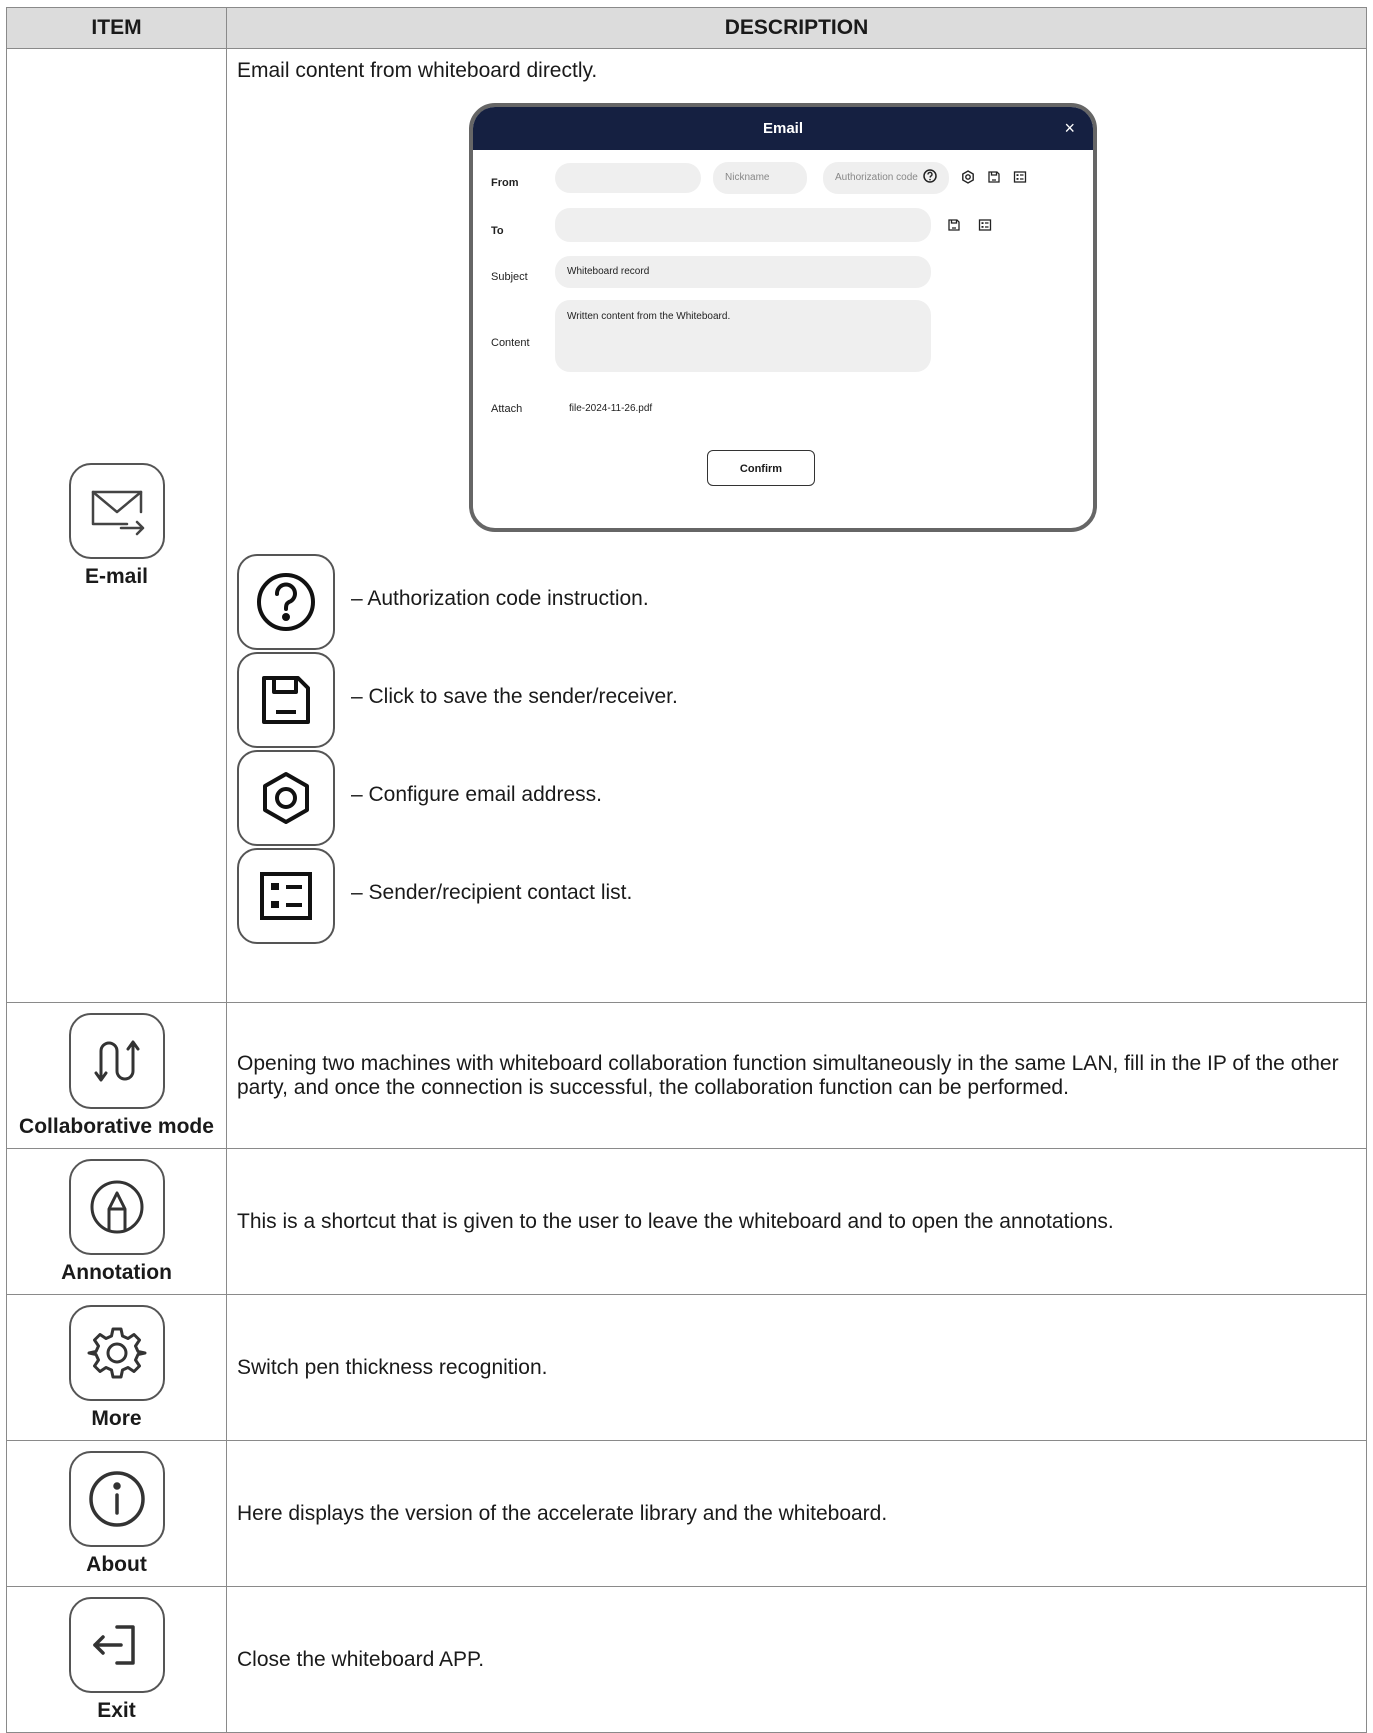 Image resolution: width=1373 pixels, height=1733 pixels. I want to click on table-row-more: More Switch pen thickness recognition., so click(686, 1367).